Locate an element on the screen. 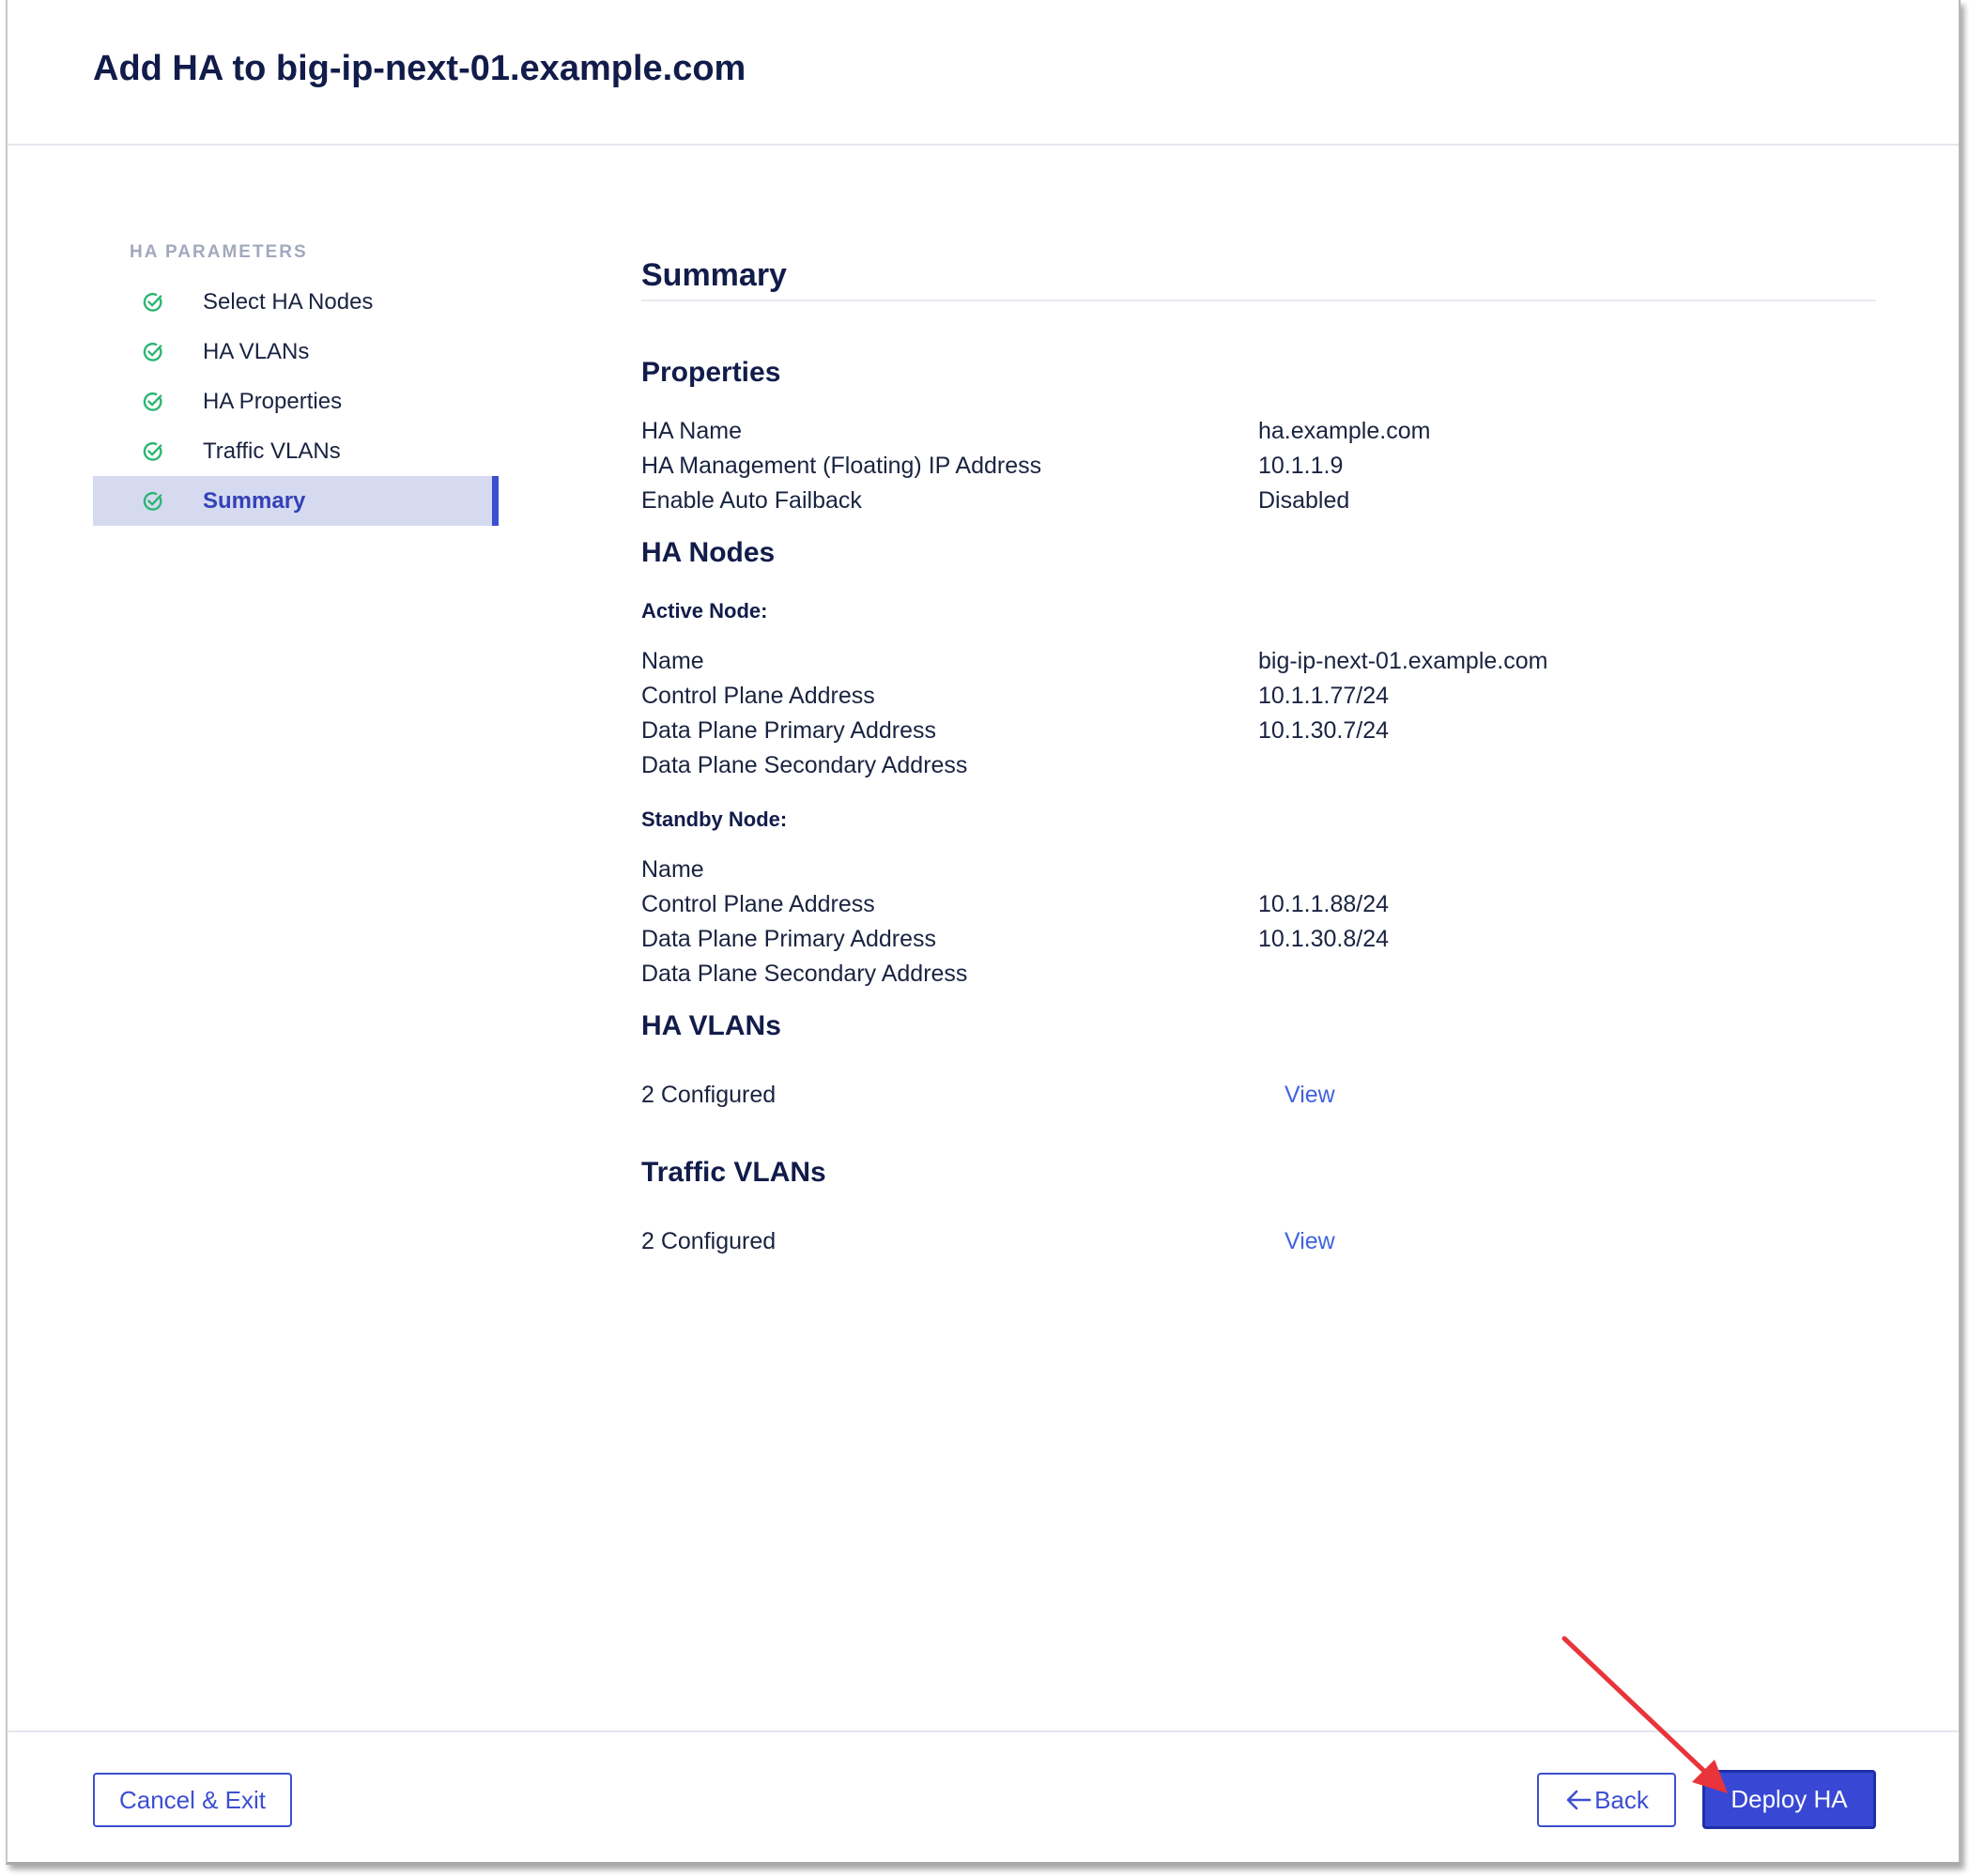 This screenshot has height=1876, width=1969. divider is located at coordinates (1258, 300).